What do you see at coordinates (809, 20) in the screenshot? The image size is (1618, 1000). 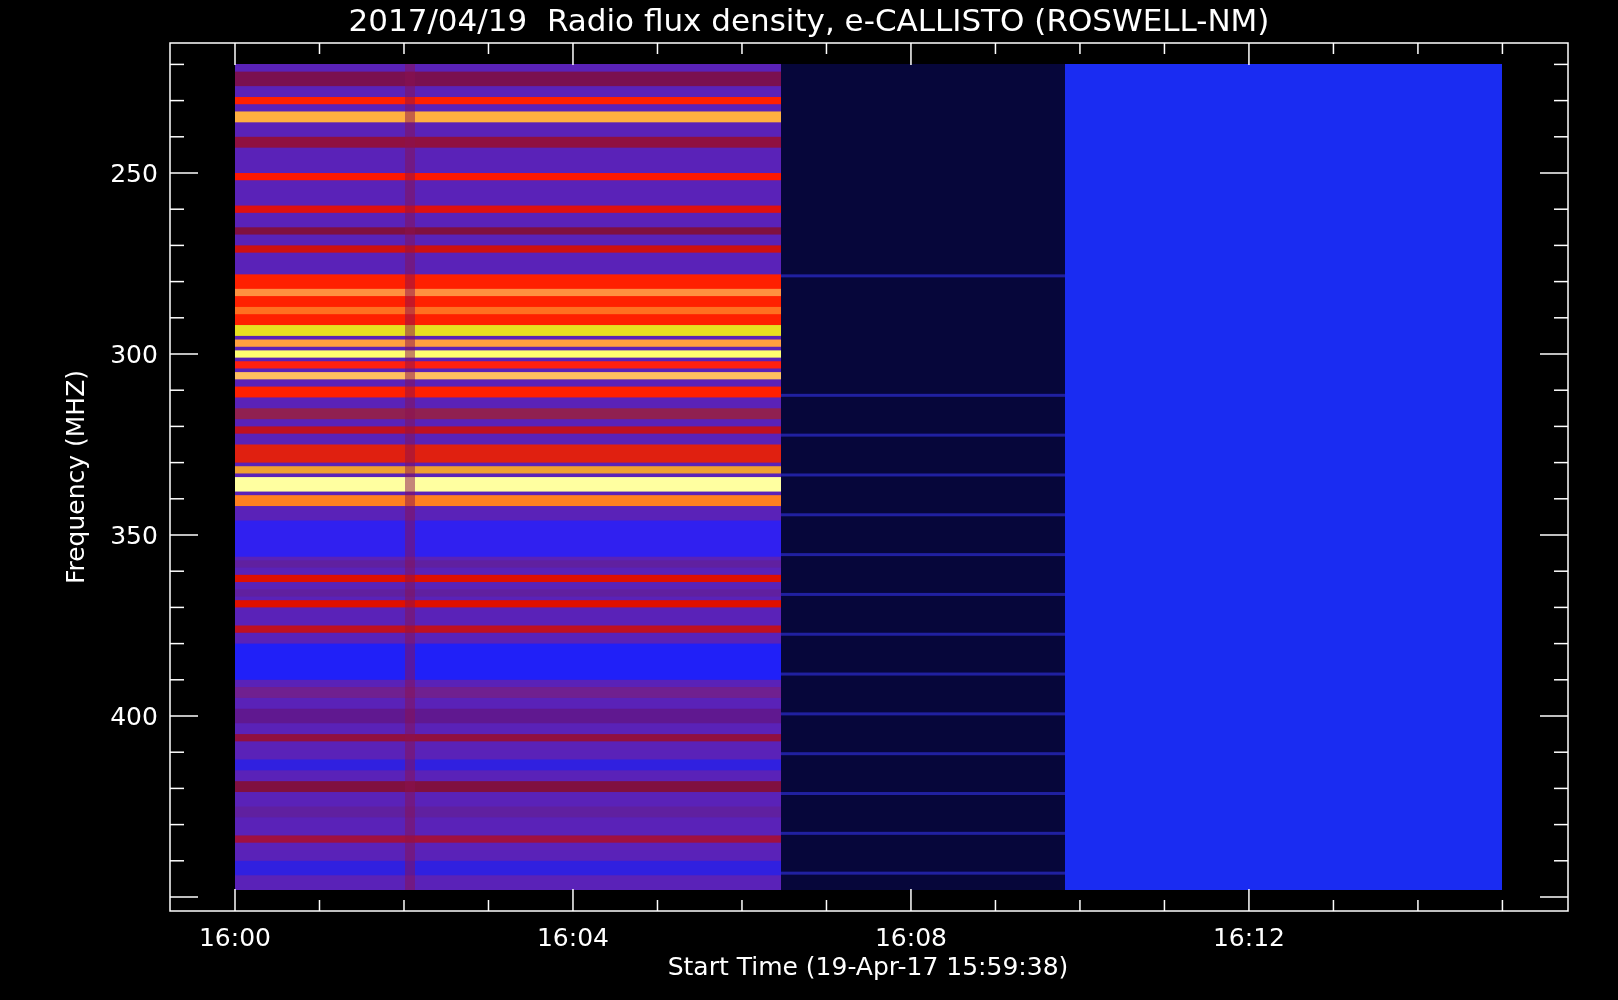 I see `plot-title: 2017/04/19 Radio flux density, e-CALLISTO (ROSWELL-NM)` at bounding box center [809, 20].